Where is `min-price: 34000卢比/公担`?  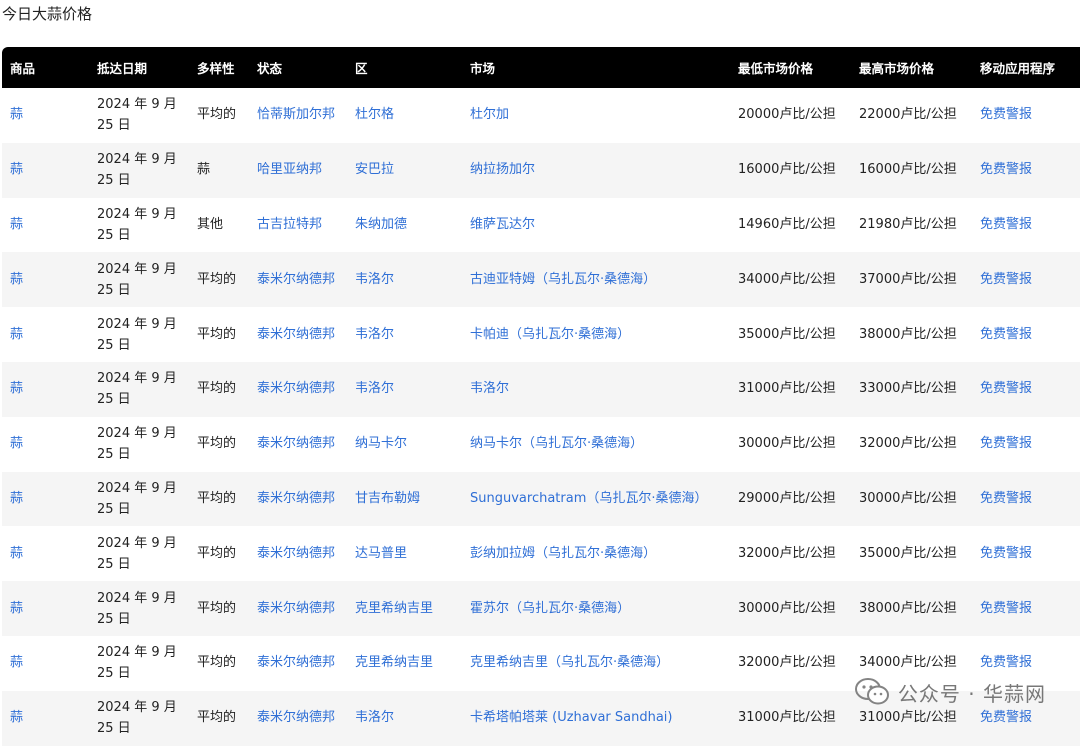
min-price: 34000卢比/公担 is located at coordinates (787, 279).